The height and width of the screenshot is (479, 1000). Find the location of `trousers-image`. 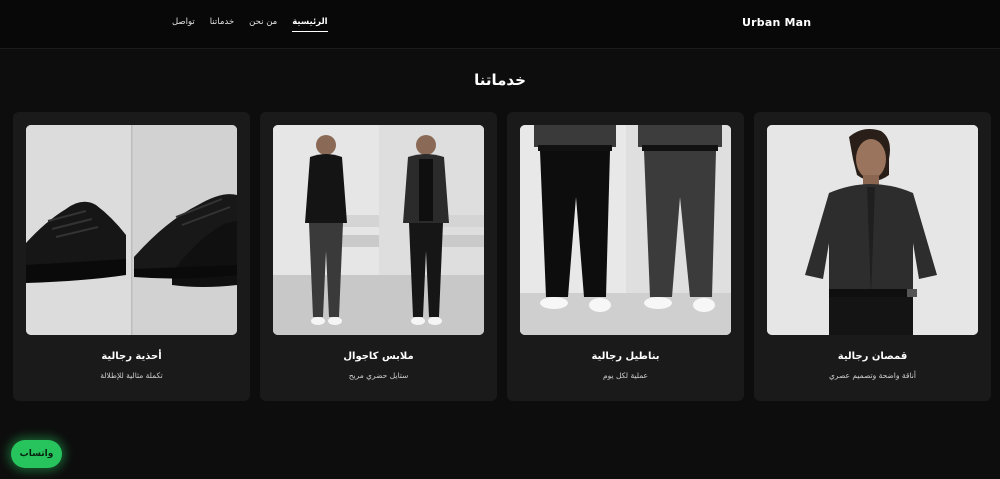

trousers-image is located at coordinates (625, 230).